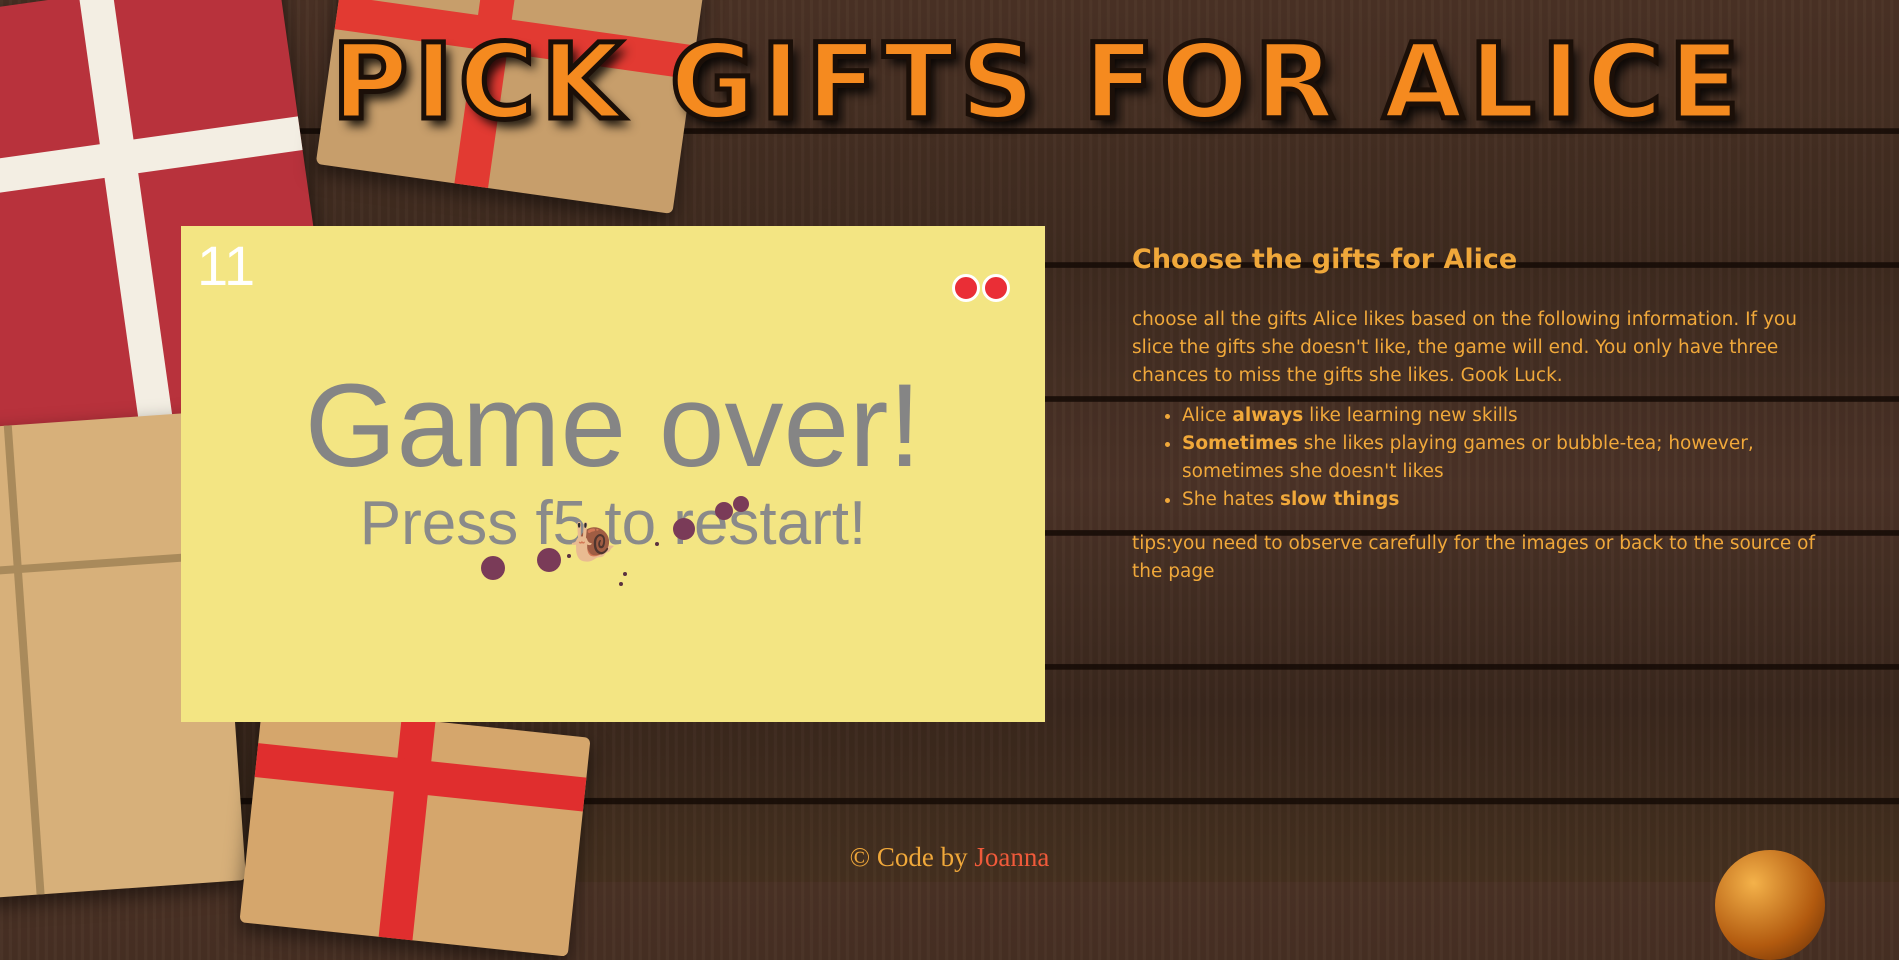  What do you see at coordinates (613, 426) in the screenshot?
I see `game-over-title: Game over!` at bounding box center [613, 426].